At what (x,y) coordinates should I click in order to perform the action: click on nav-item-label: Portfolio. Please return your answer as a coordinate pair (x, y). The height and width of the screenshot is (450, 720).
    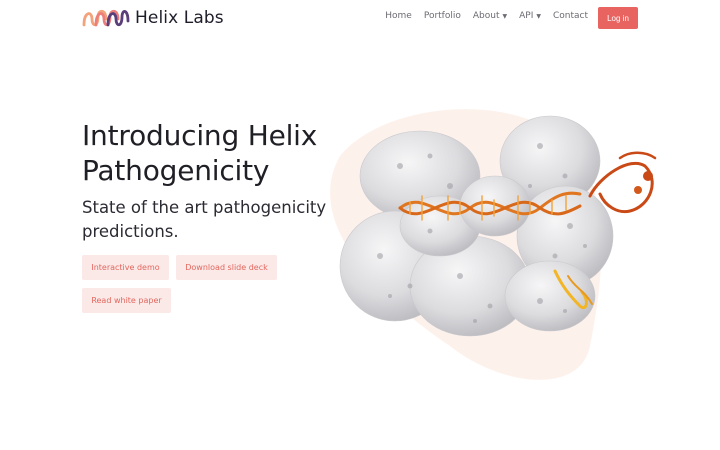
    Looking at the image, I should click on (442, 16).